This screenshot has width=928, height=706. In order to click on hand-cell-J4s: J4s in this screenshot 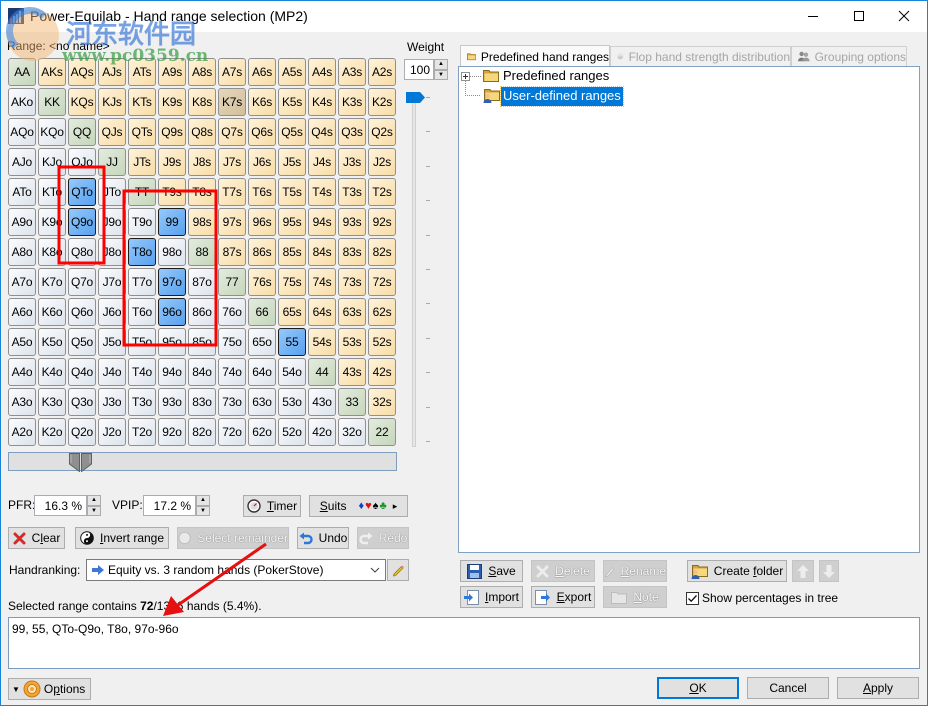, I will do `click(322, 162)`.